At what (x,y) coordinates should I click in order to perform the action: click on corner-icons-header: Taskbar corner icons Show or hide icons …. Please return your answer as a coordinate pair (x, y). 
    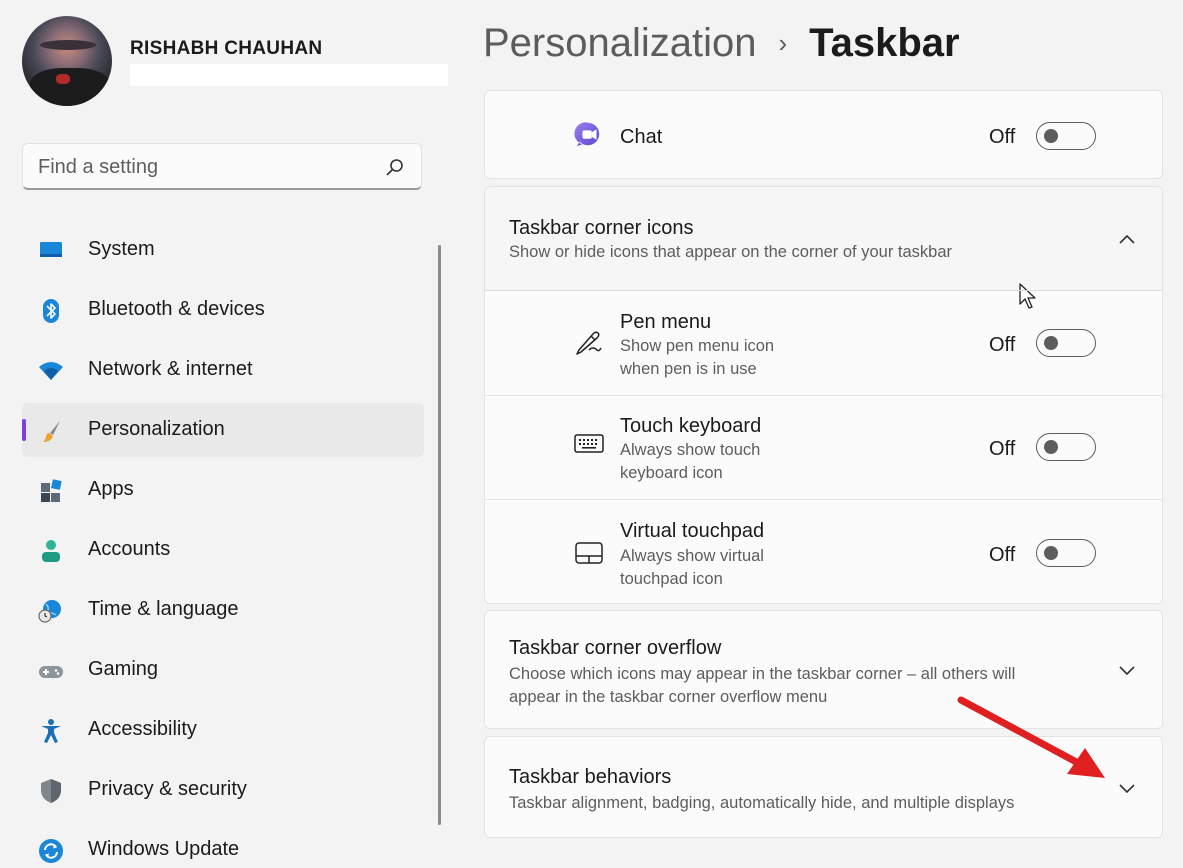
    Looking at the image, I should click on (823, 248).